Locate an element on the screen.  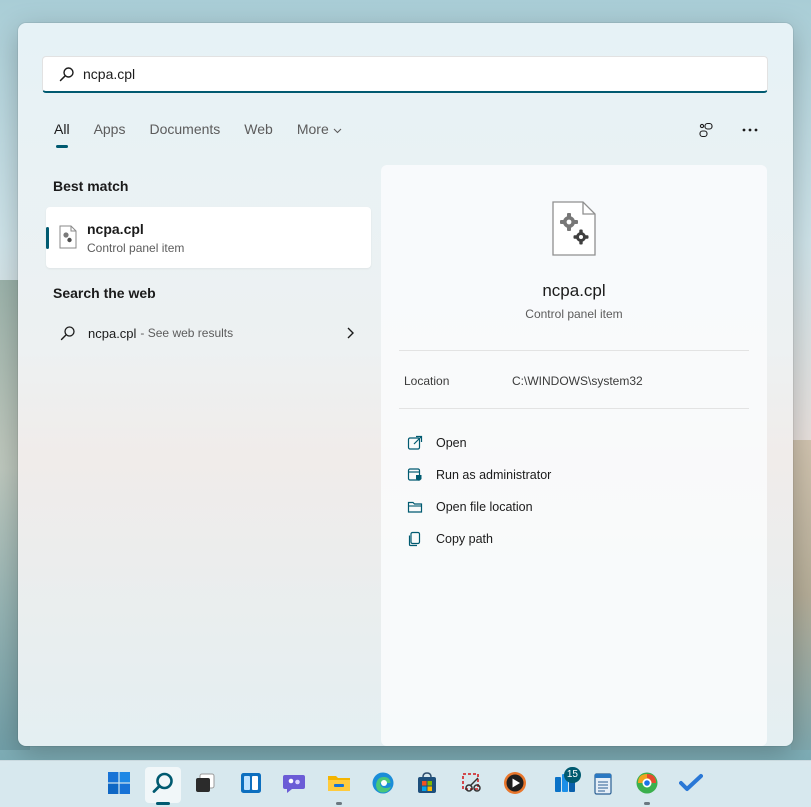
location-value: C:\WINDOWS\system32 is located at coordinates (577, 381).